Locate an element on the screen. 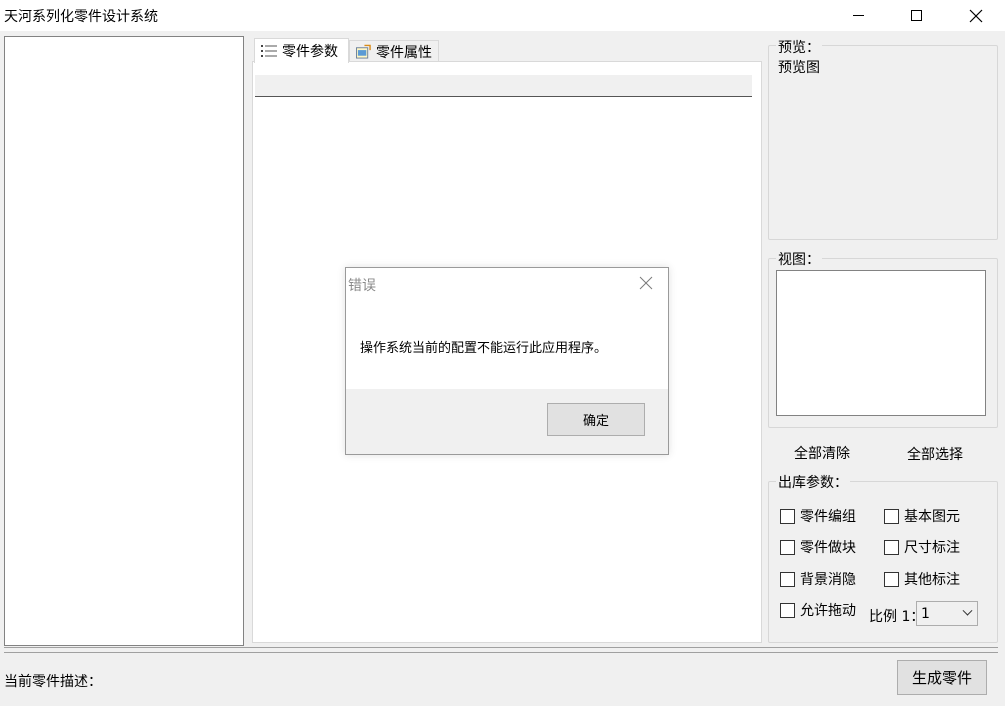  checkbox-part-block: 零件做块 is located at coordinates (818, 547).